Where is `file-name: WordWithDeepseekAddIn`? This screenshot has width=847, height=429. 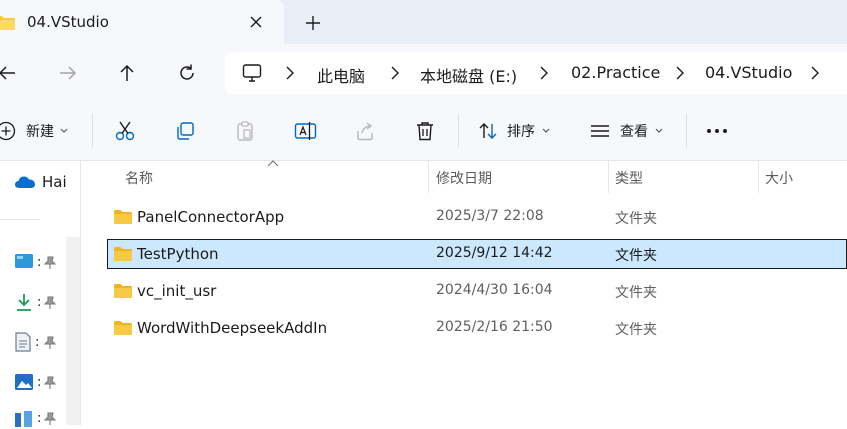
file-name: WordWithDeepseekAddIn is located at coordinates (232, 328).